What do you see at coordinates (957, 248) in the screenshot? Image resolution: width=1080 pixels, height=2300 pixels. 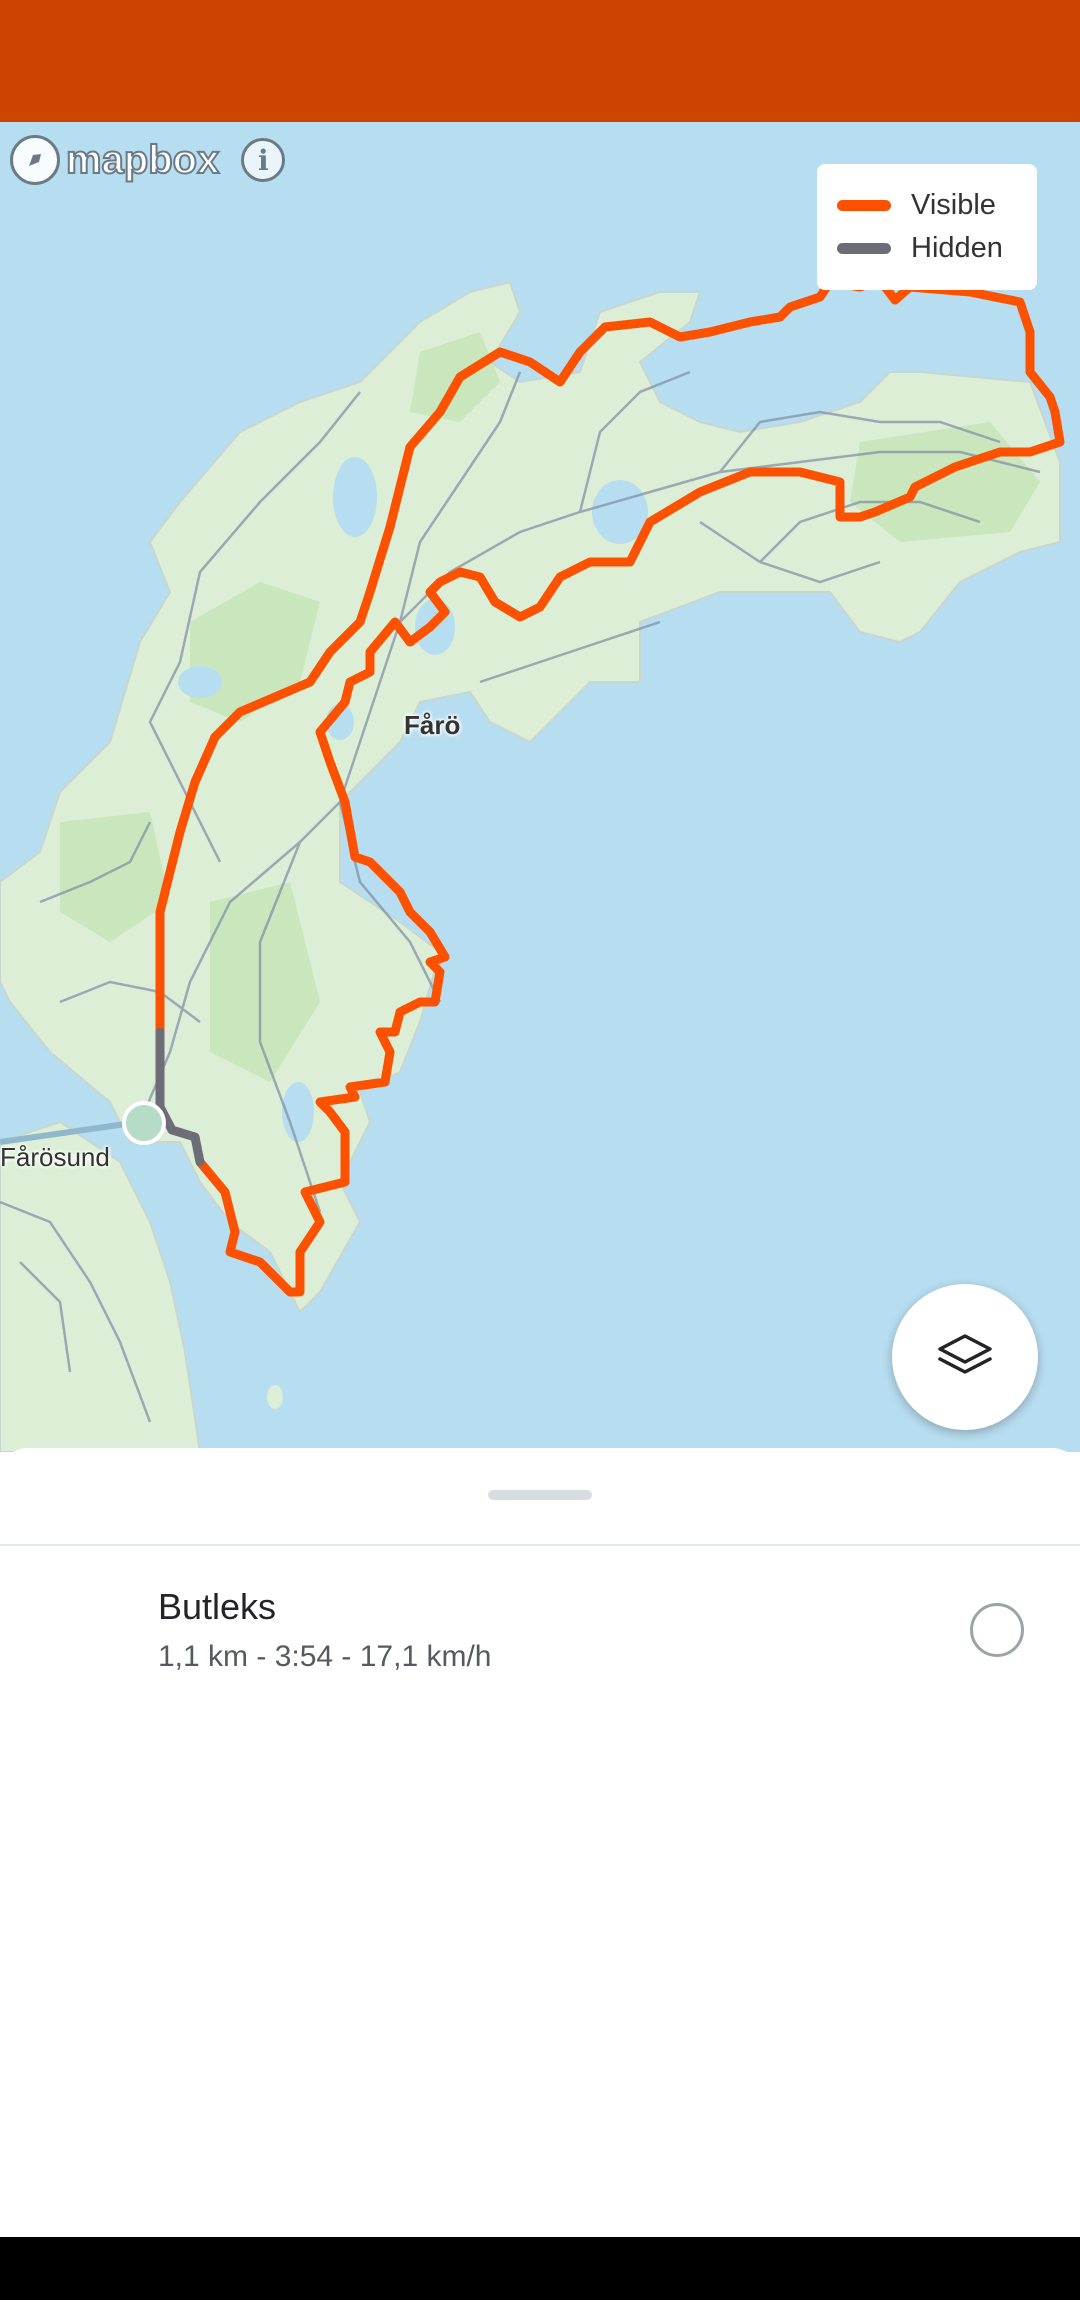 I see `legend-label-hidden: Hidden` at bounding box center [957, 248].